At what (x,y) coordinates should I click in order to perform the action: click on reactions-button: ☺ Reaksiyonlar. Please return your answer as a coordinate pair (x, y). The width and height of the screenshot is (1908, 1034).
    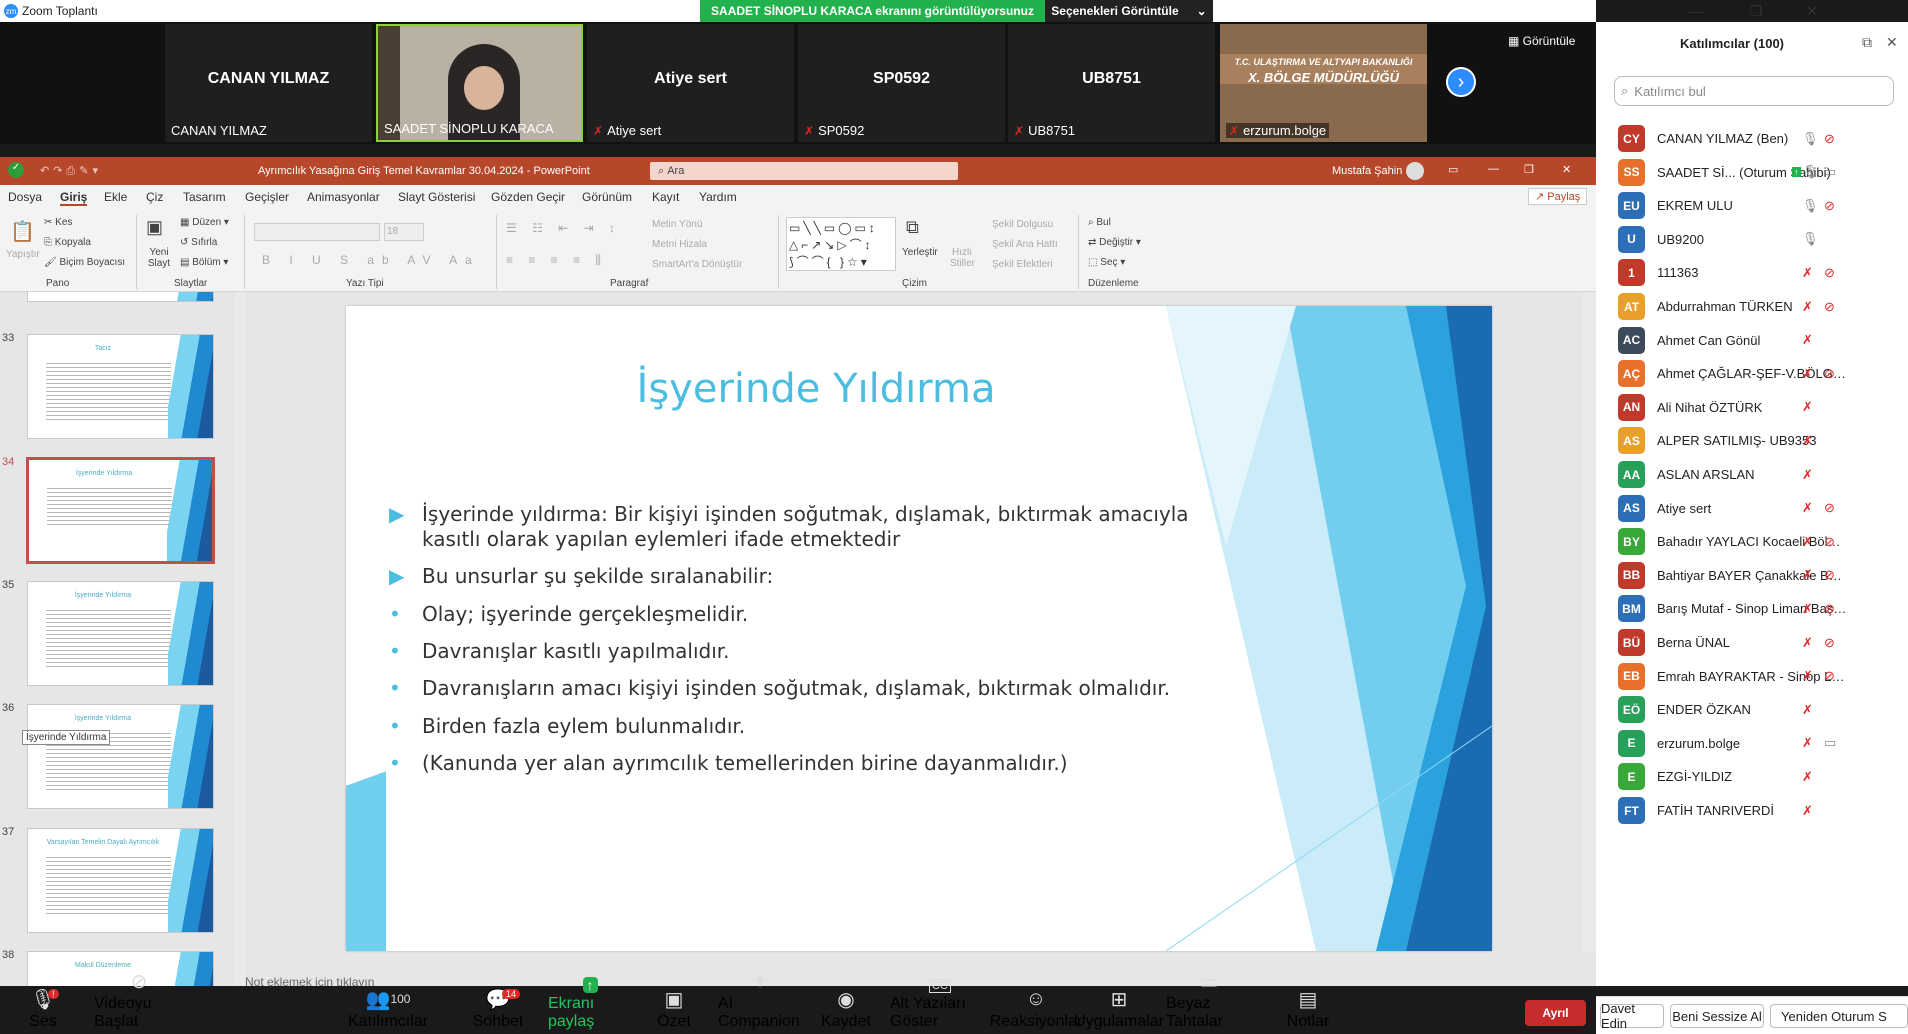
    Looking at the image, I should click on (1036, 1010).